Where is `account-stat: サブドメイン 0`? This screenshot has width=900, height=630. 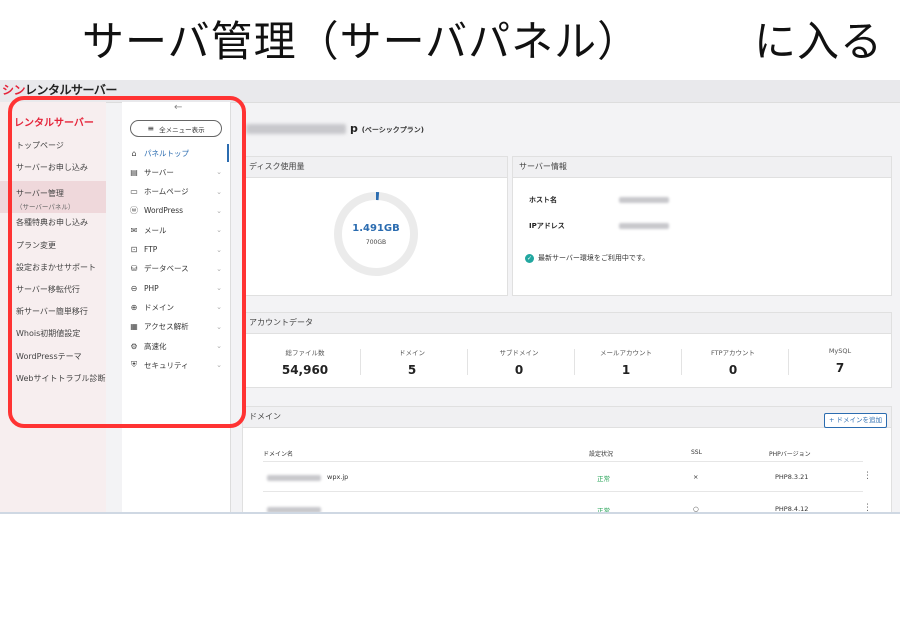
account-stat: サブドメイン 0 is located at coordinates (519, 362).